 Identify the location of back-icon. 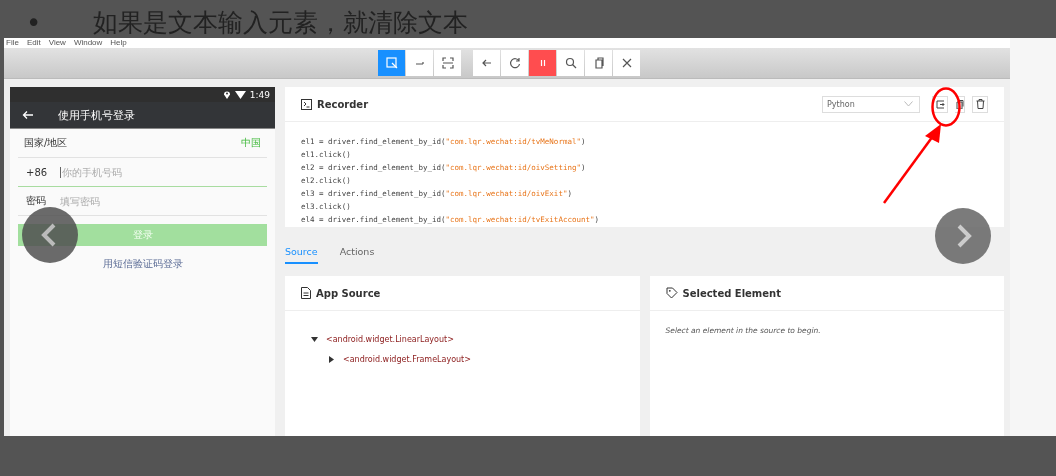
(486, 63).